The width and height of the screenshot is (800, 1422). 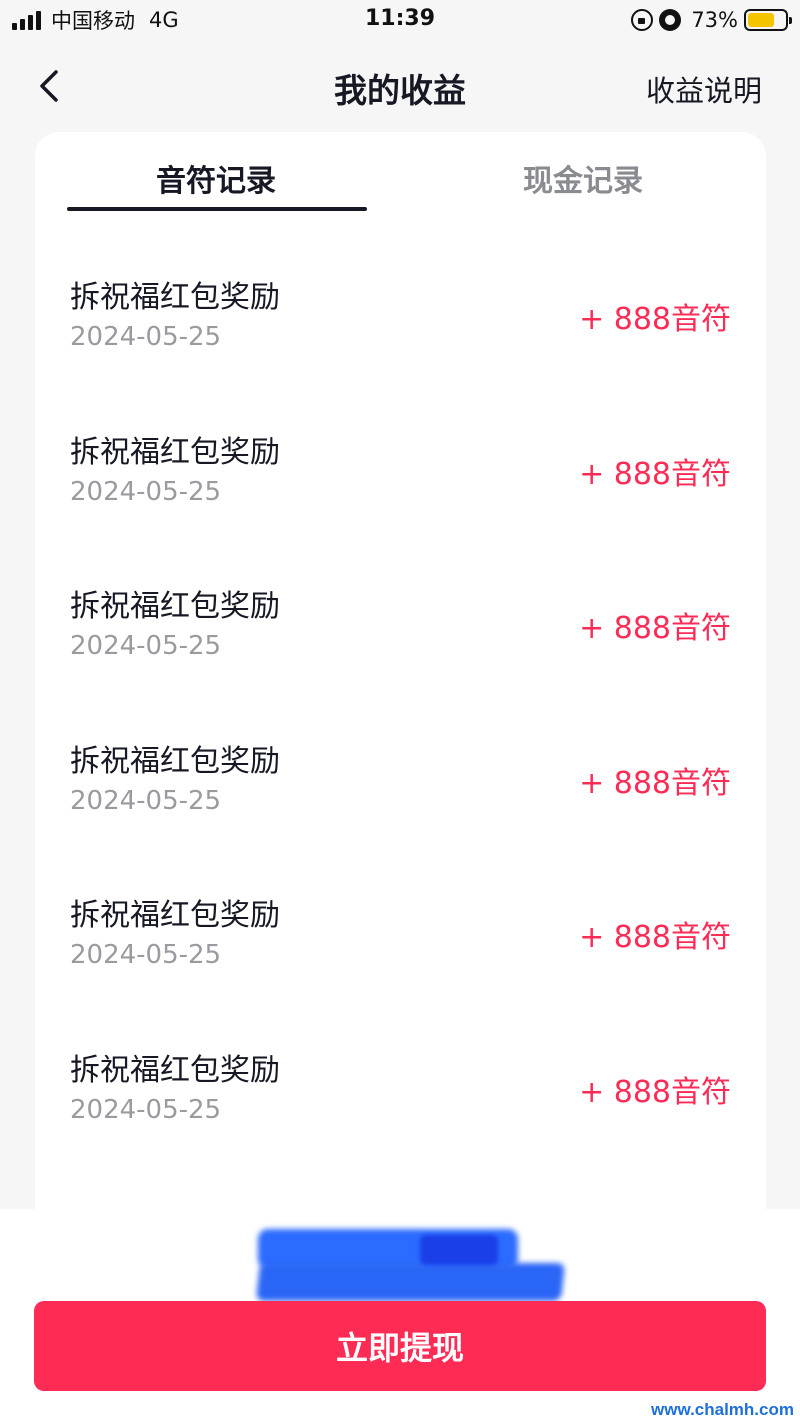 What do you see at coordinates (722, 1409) in the screenshot?
I see `watermark: www.chalmh.com` at bounding box center [722, 1409].